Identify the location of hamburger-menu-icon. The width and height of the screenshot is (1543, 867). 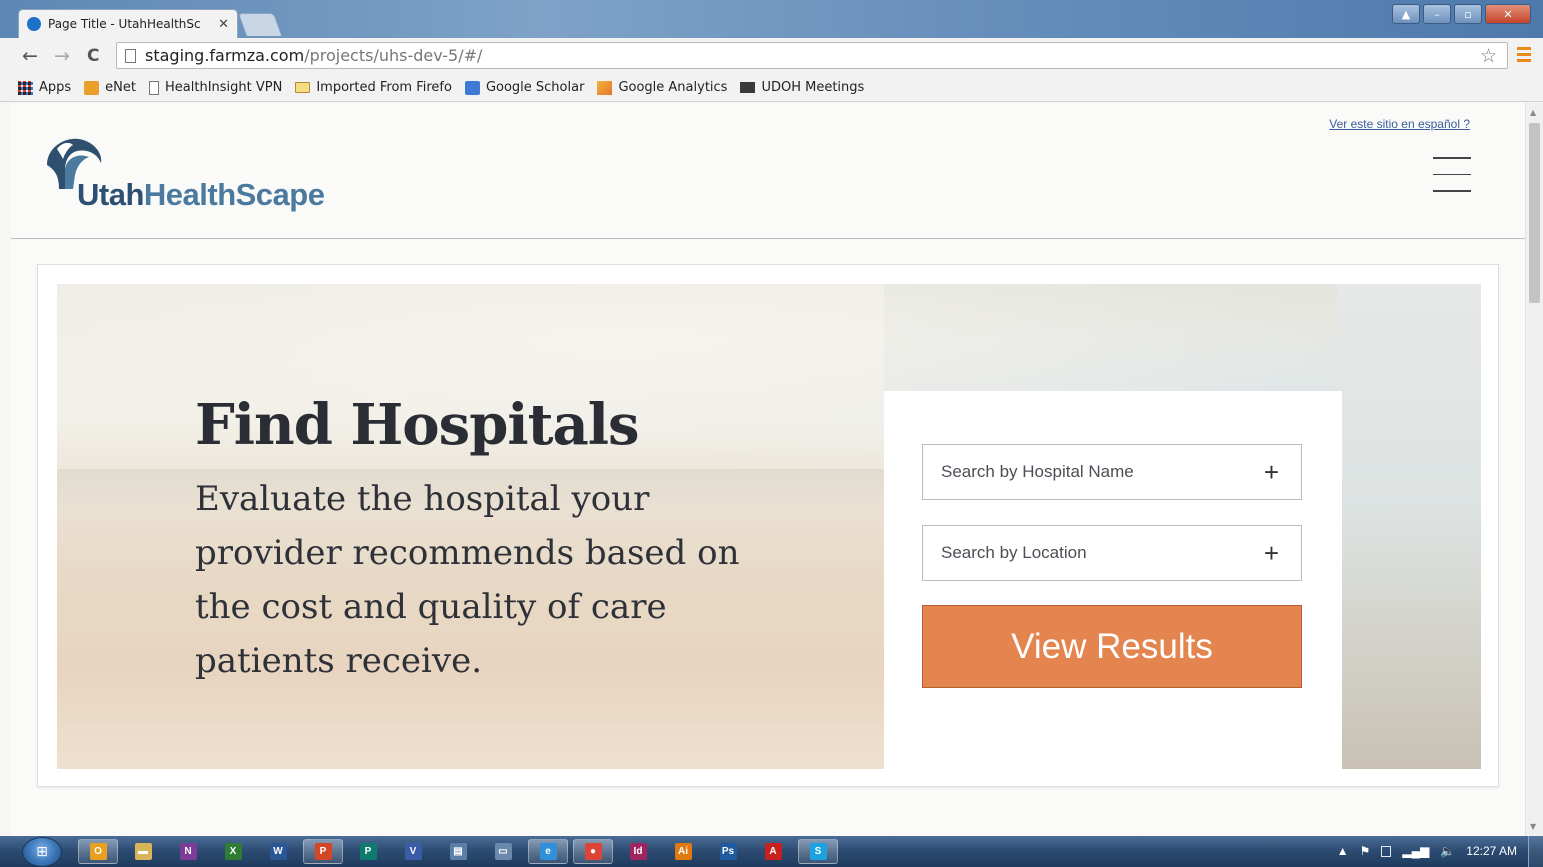
(1452, 182).